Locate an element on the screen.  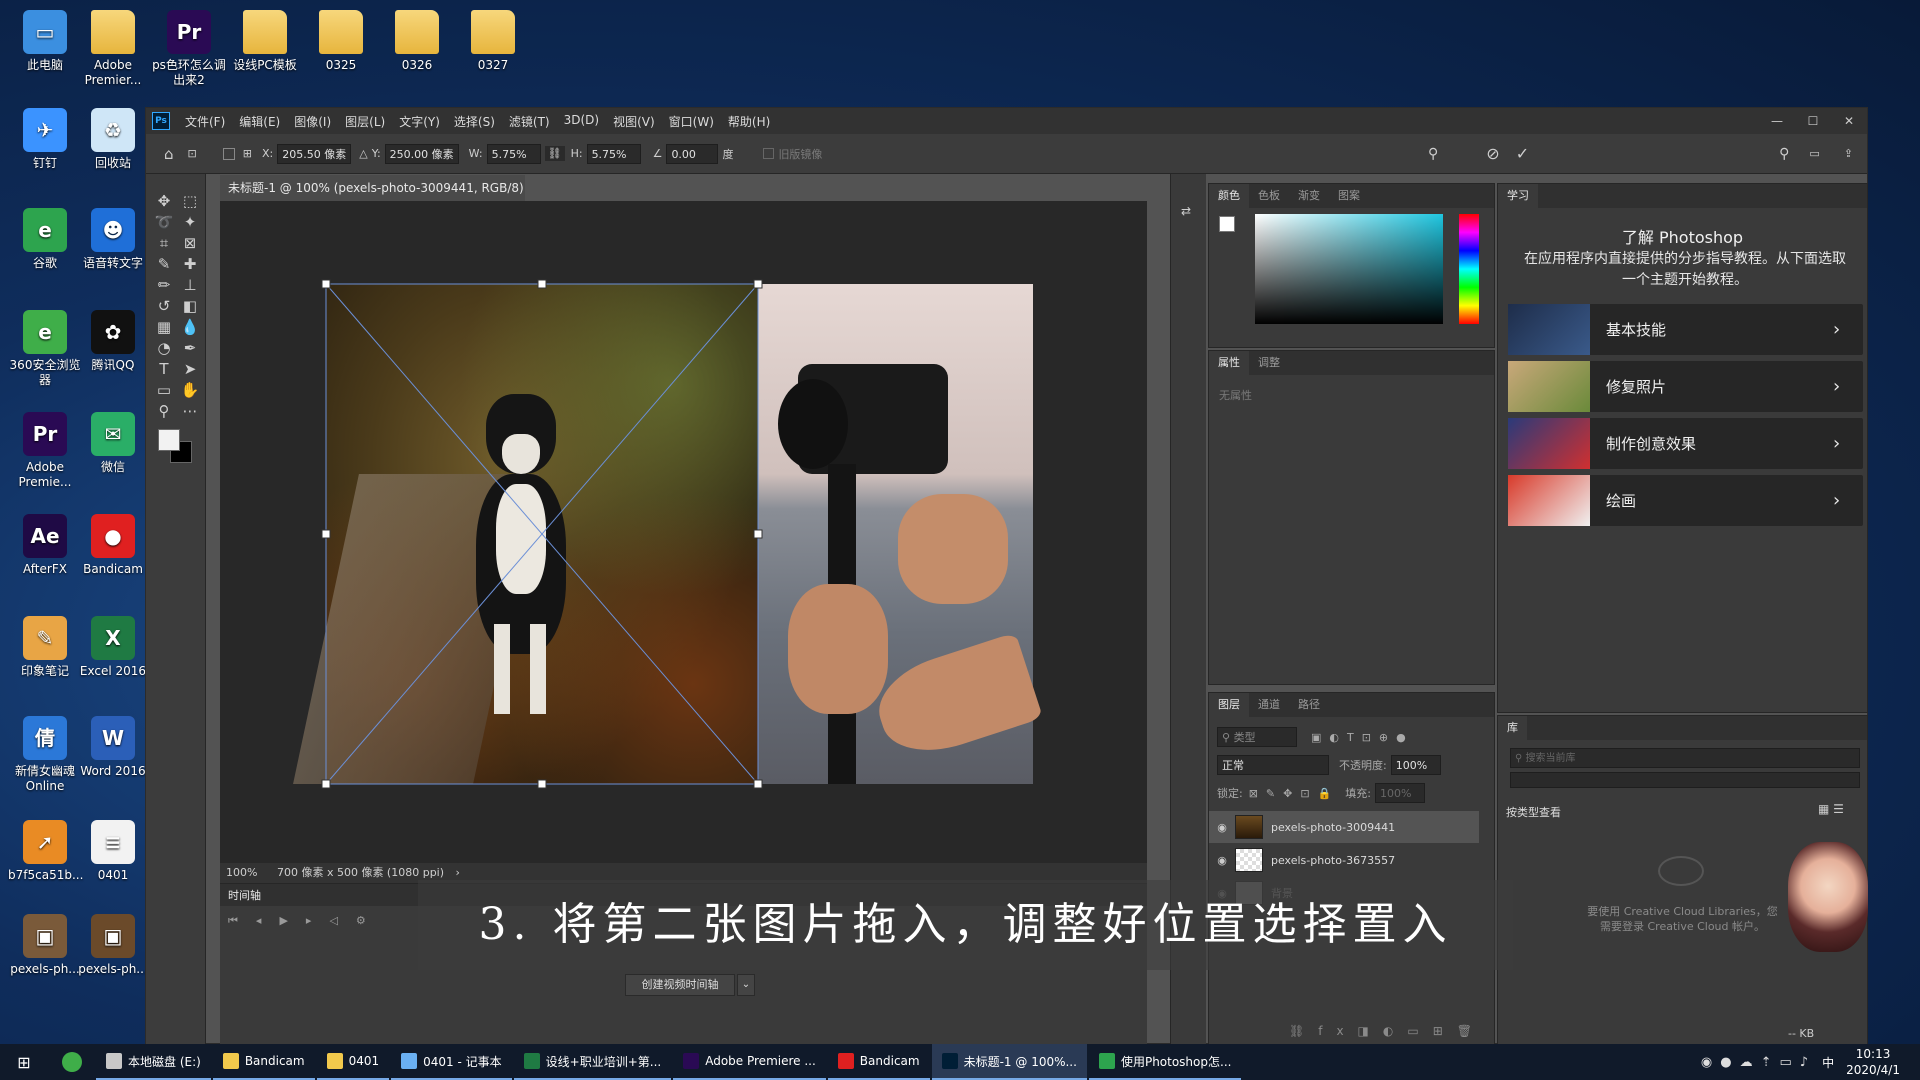
desktop-icon: ✈ 钉钉 is located at coordinates (45, 139).